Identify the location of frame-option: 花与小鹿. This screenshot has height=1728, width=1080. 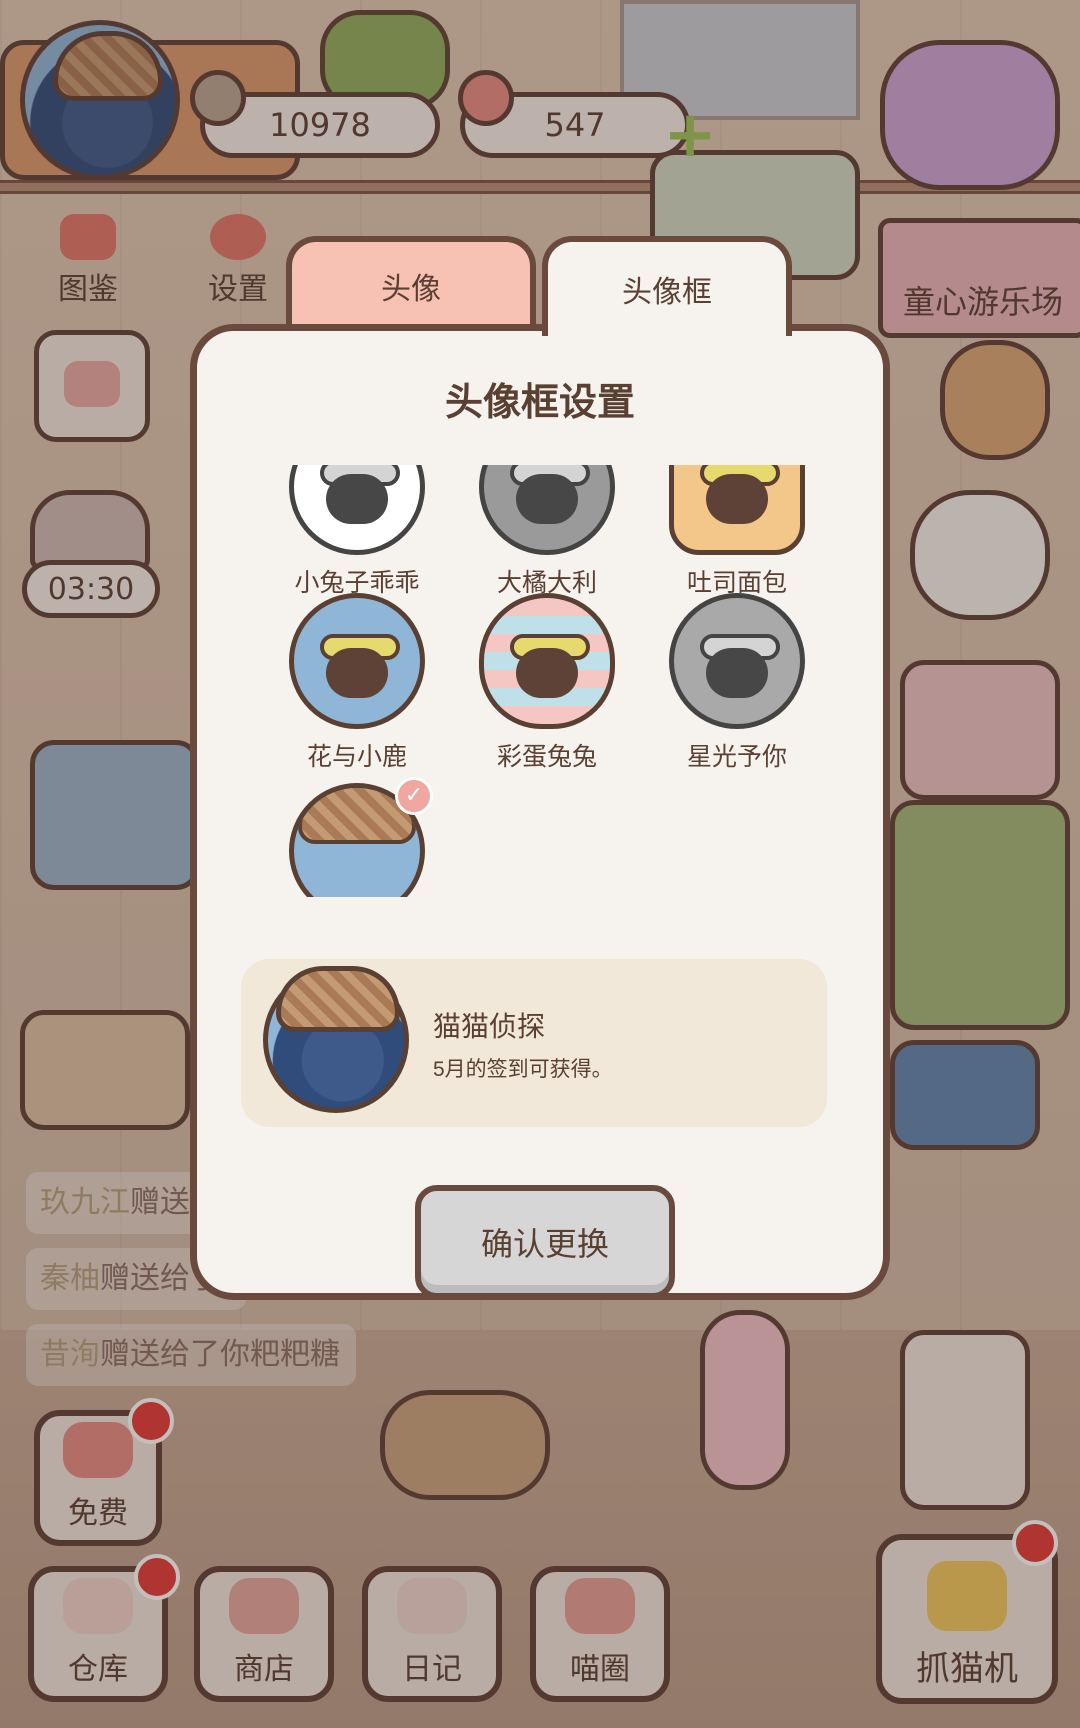
(357, 683).